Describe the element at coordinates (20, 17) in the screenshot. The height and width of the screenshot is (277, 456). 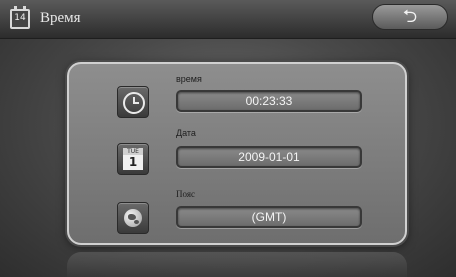
I see `calendar-icon: 14` at that location.